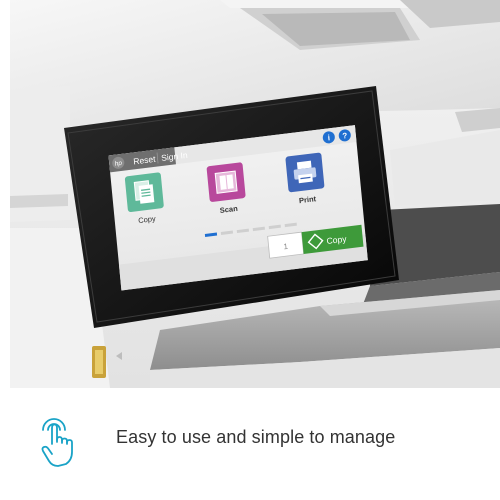 The height and width of the screenshot is (500, 500). Describe the element at coordinates (118, 164) in the screenshot. I see `hp-logo-text: hp` at that location.